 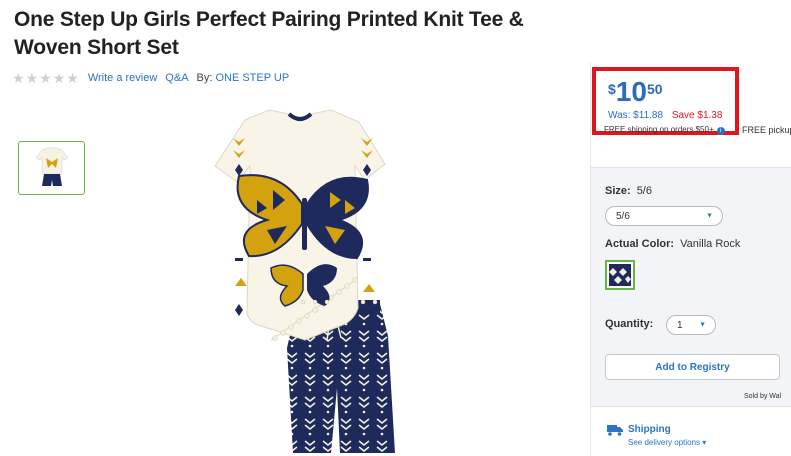 I want to click on size-value: 5/6, so click(x=644, y=191).